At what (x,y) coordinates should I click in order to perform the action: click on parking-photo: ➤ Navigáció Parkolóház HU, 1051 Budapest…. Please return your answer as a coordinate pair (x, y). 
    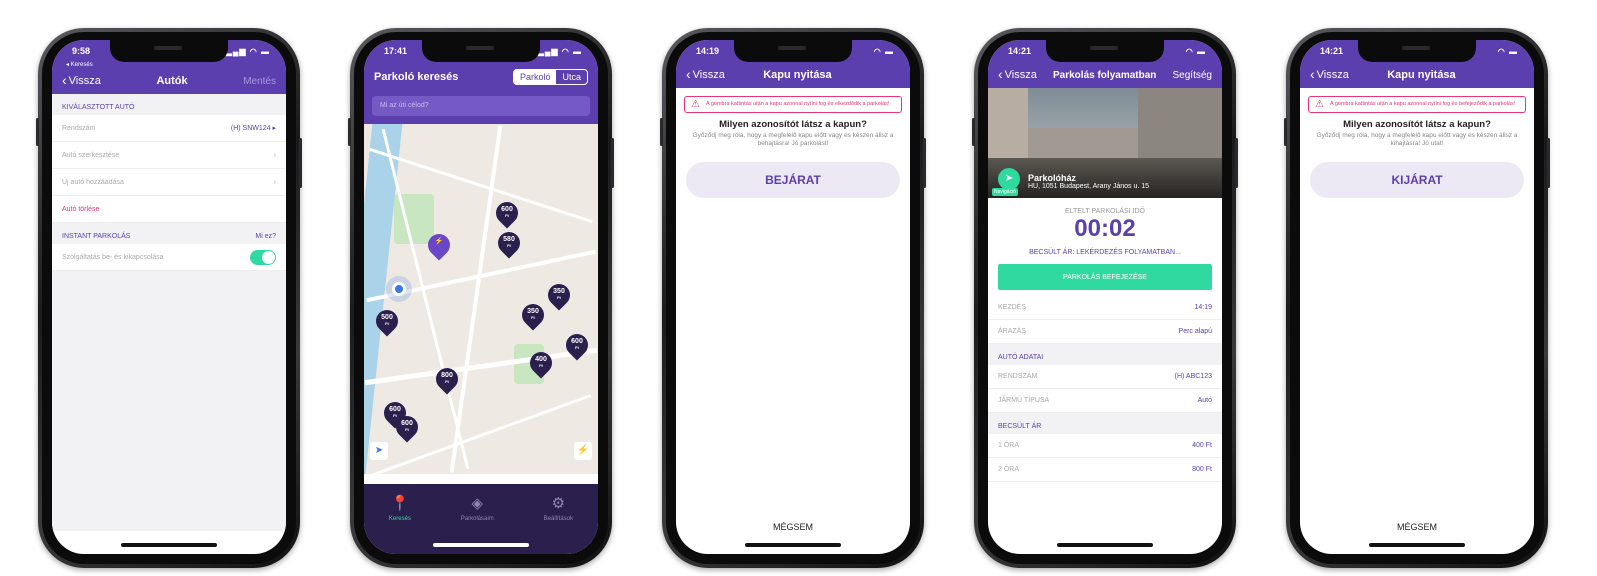
    Looking at the image, I should click on (1105, 143).